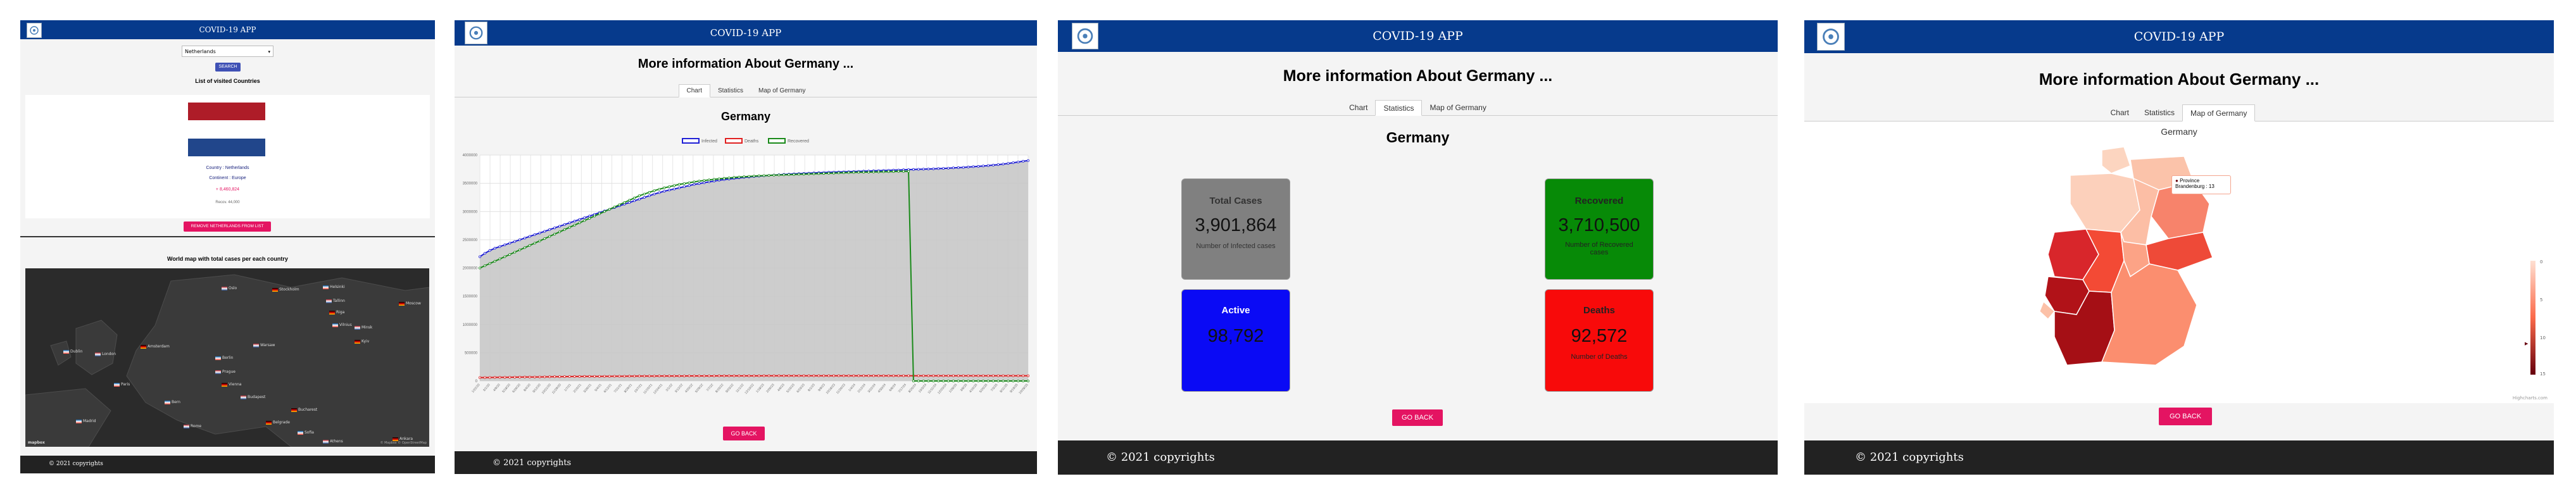 The height and width of the screenshot is (493, 2576). Describe the element at coordinates (1599, 340) in the screenshot. I see `deaths-card: Deaths 92,572 Number of Deaths` at that location.